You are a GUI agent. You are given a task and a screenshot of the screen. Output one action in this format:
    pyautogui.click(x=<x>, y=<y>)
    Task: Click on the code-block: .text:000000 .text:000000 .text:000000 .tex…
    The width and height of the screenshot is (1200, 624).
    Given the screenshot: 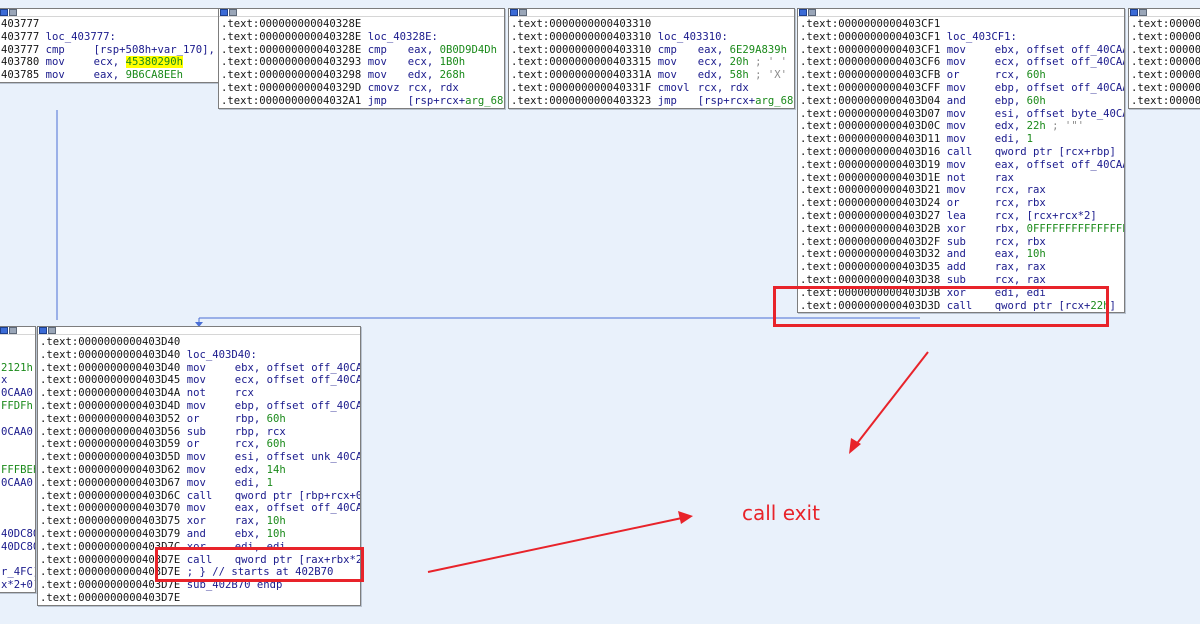 What is the action you would take?
    pyautogui.click(x=1164, y=58)
    